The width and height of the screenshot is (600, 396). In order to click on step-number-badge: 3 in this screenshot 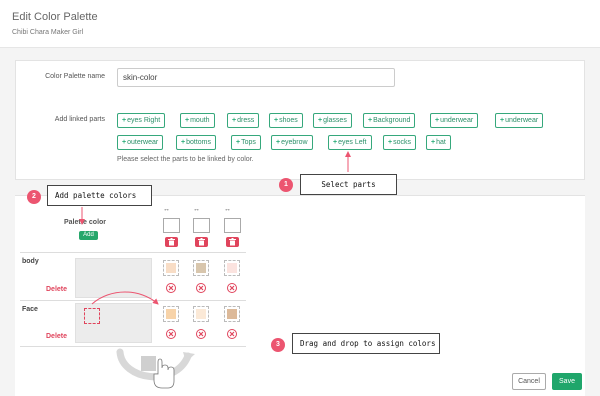, I will do `click(278, 345)`.